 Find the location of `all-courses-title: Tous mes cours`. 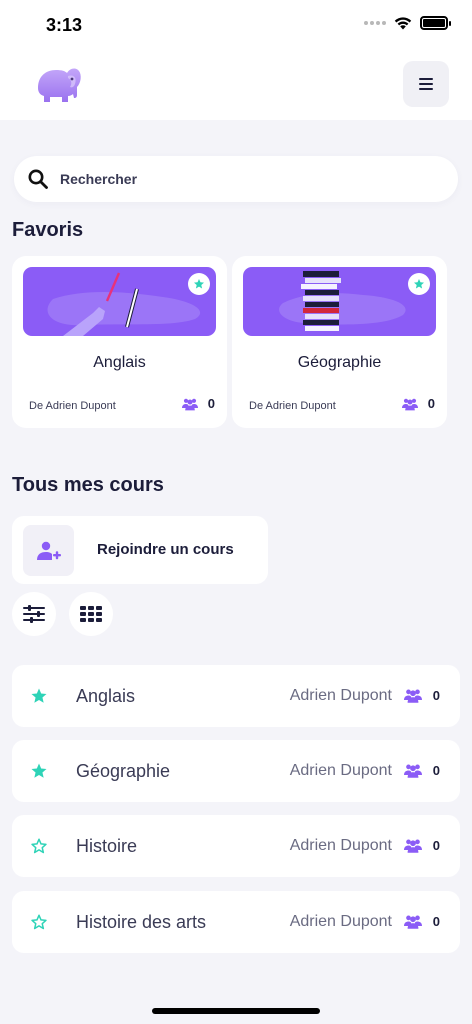

all-courses-title: Tous mes cours is located at coordinates (88, 485).